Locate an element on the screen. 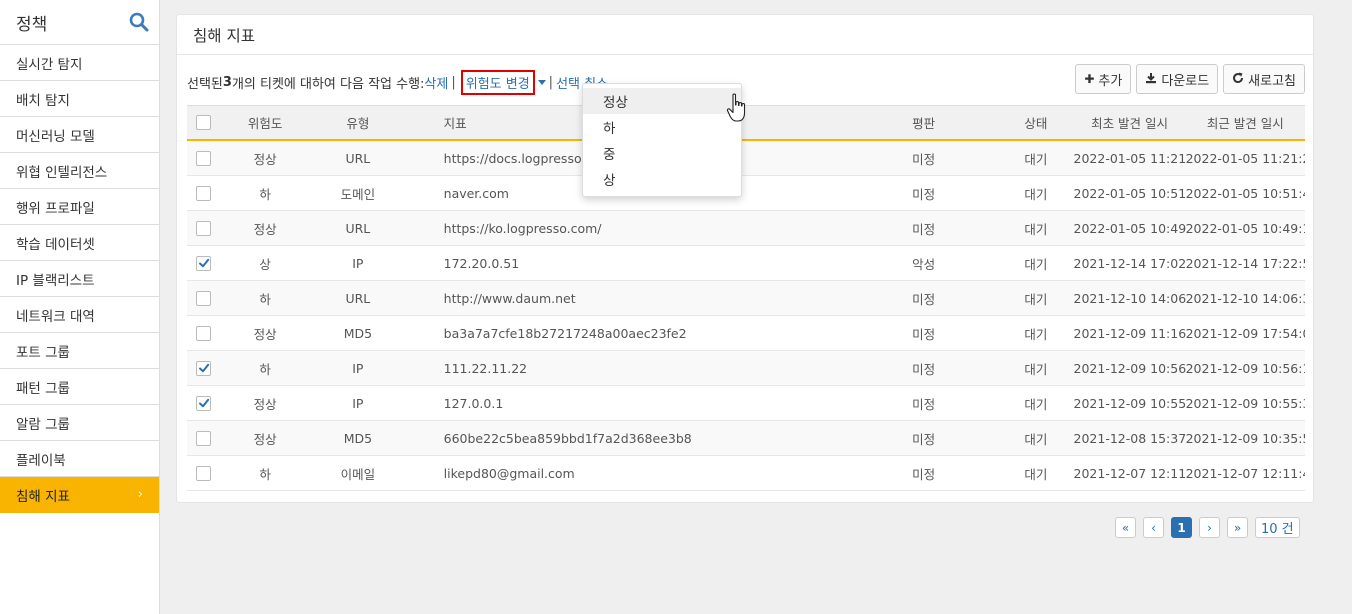  last-seen-cell: 2021-12-07 12:11:46 is located at coordinates (1245, 473).